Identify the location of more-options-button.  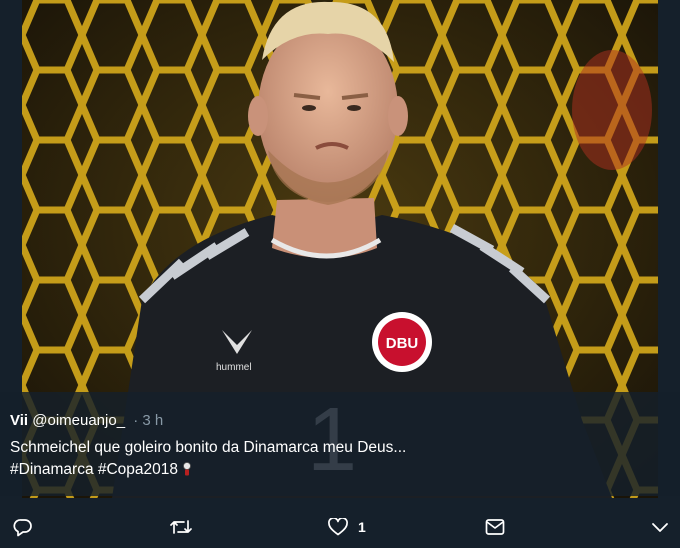
(660, 527).